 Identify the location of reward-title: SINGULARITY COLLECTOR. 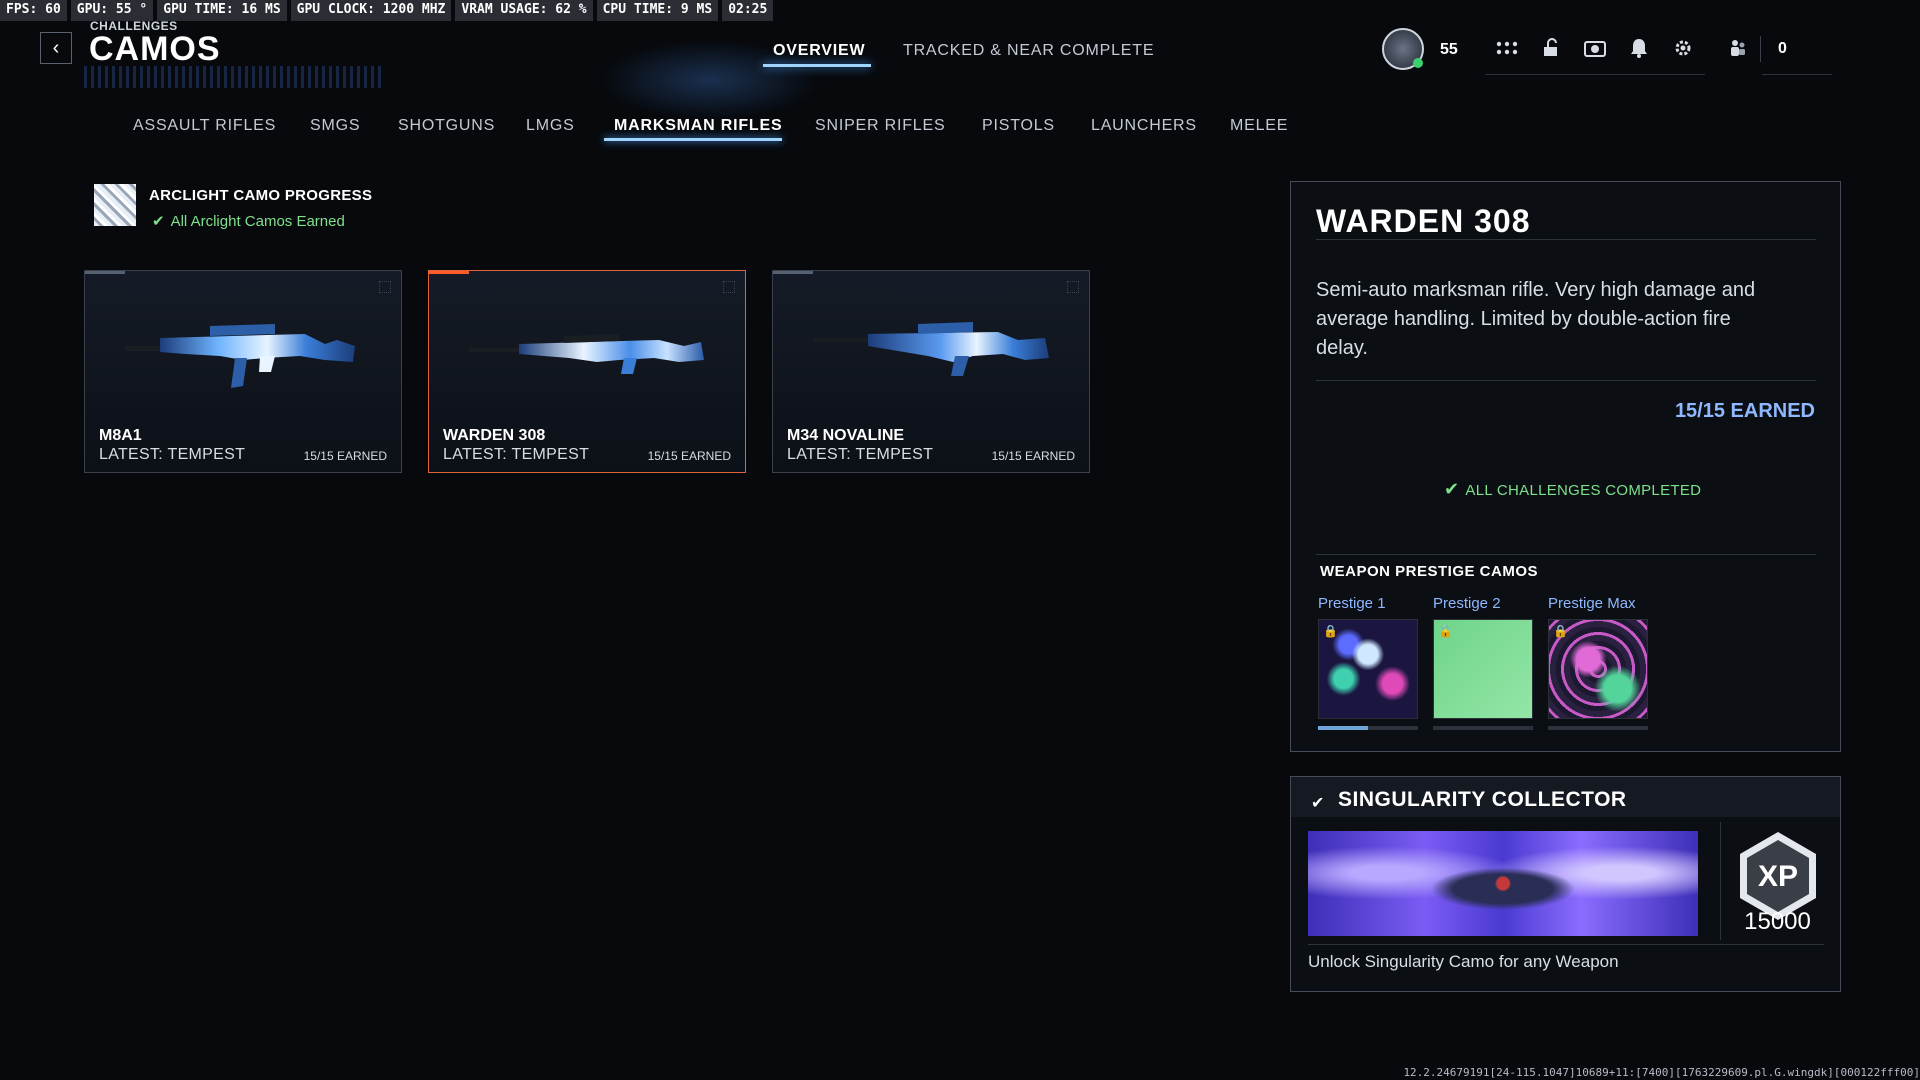
(1482, 799).